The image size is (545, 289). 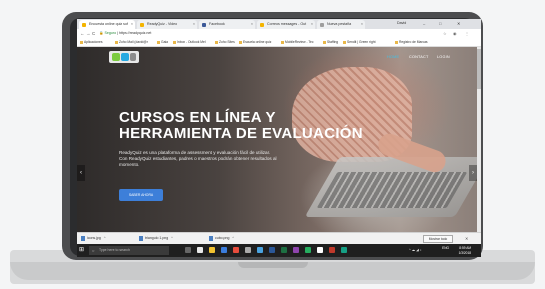 What do you see at coordinates (93, 250) in the screenshot?
I see `search-icon: ○` at bounding box center [93, 250].